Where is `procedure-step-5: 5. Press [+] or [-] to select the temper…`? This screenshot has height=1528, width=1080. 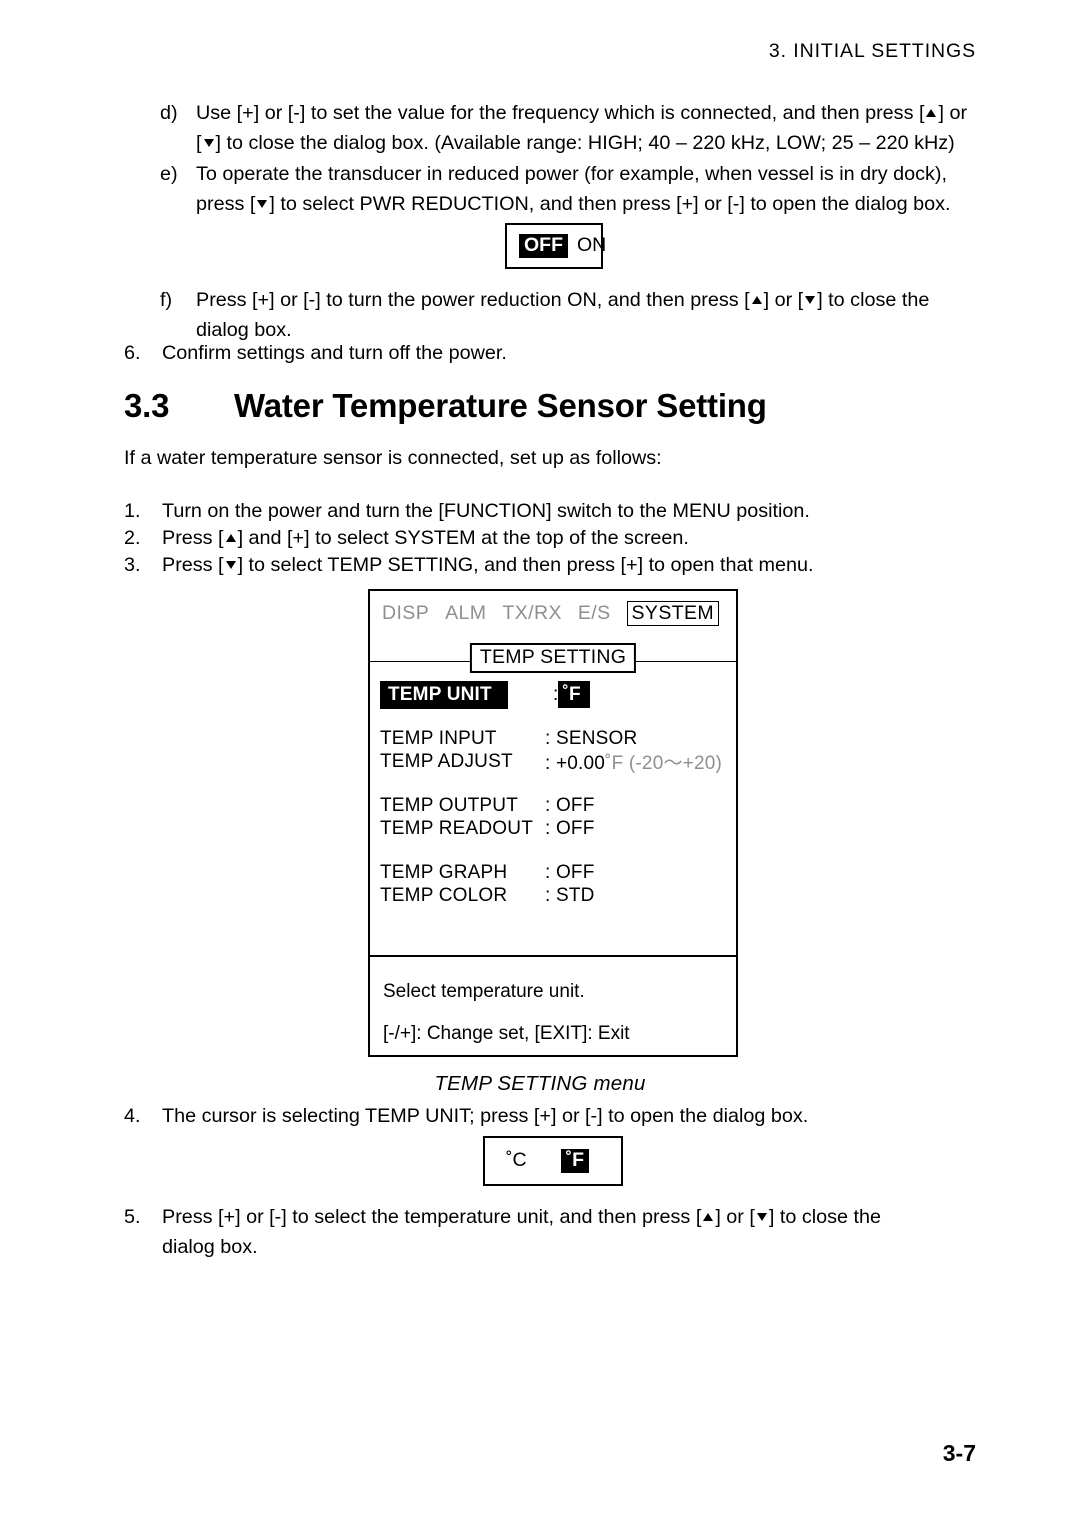
procedure-step-5: 5. Press [+] or [-] to select the temper… is located at coordinates (554, 1232).